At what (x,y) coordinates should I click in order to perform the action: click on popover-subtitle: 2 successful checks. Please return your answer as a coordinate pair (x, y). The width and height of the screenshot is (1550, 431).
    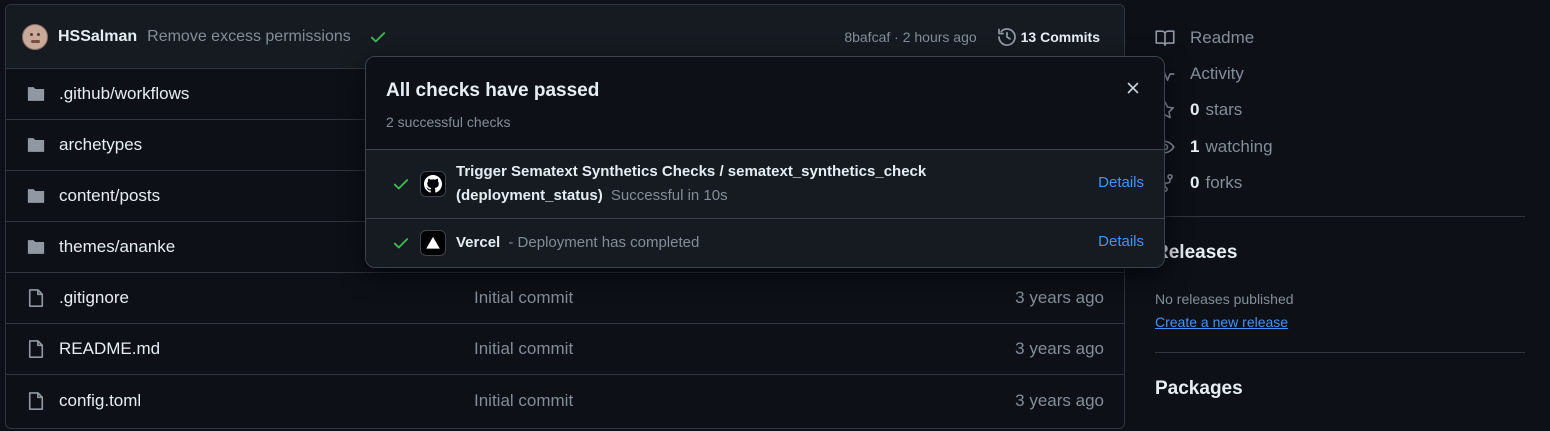
    Looking at the image, I should click on (448, 122).